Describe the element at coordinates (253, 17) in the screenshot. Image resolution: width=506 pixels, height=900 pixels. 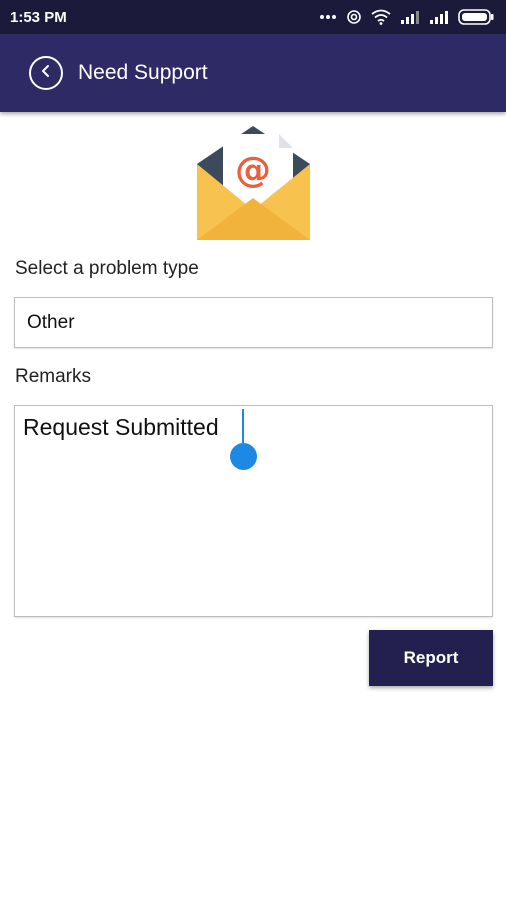
I see `status-bar: 1:53 PM` at that location.